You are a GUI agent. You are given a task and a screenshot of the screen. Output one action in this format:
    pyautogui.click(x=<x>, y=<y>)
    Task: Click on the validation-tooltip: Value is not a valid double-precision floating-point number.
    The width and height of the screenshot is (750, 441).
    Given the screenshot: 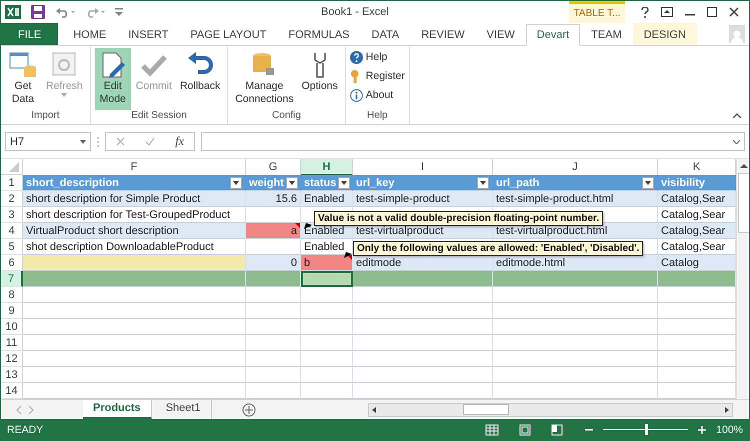 What is the action you would take?
    pyautogui.click(x=459, y=218)
    